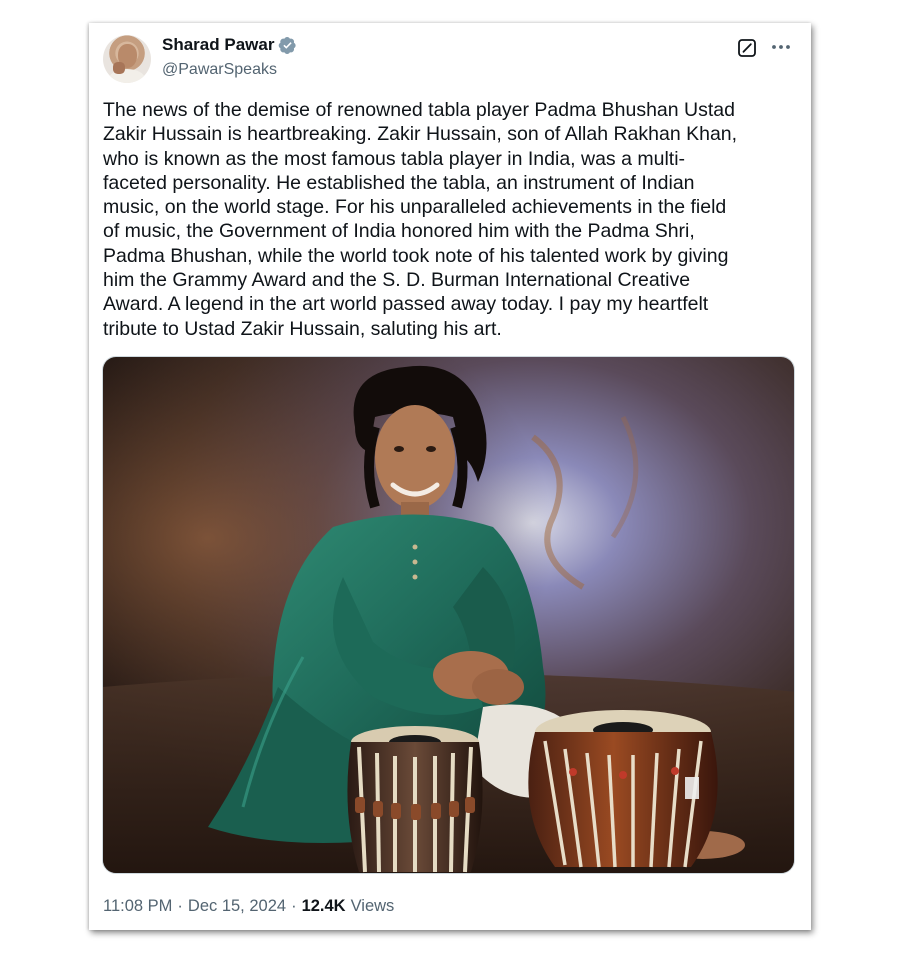  I want to click on verified-badge-icon, so click(287, 45).